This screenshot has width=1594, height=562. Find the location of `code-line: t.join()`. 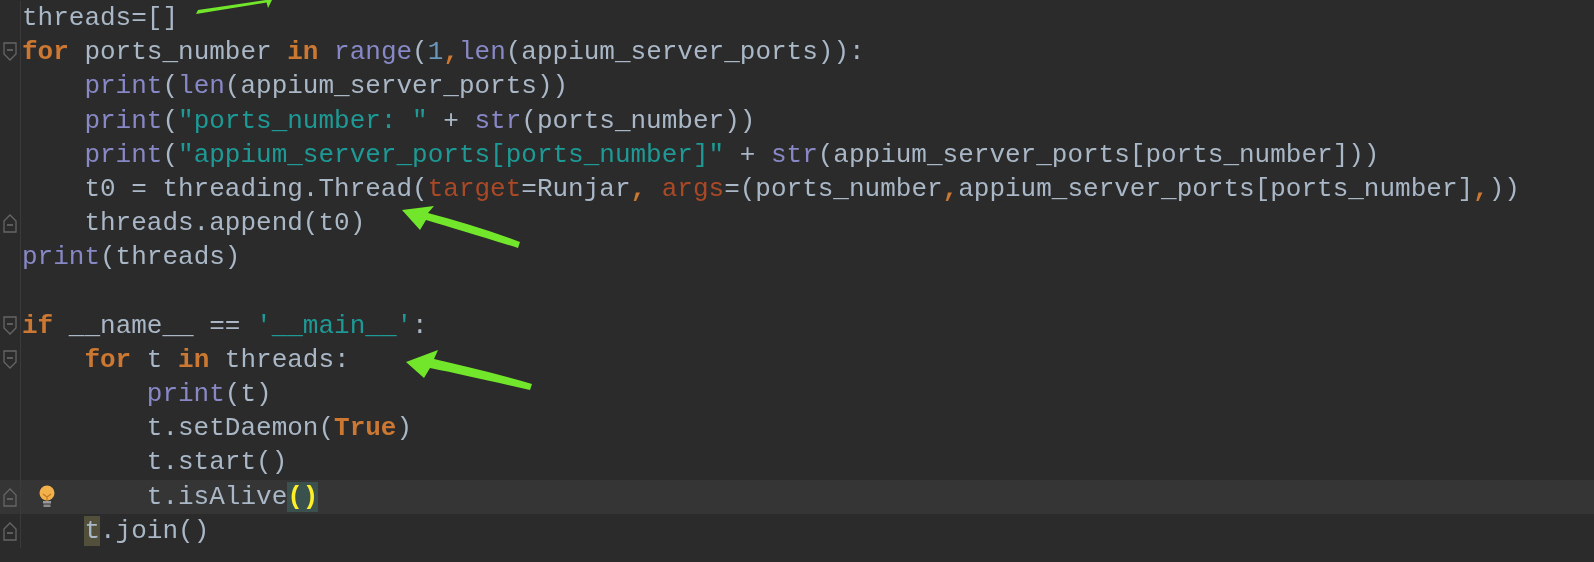

code-line: t.join() is located at coordinates (147, 530).